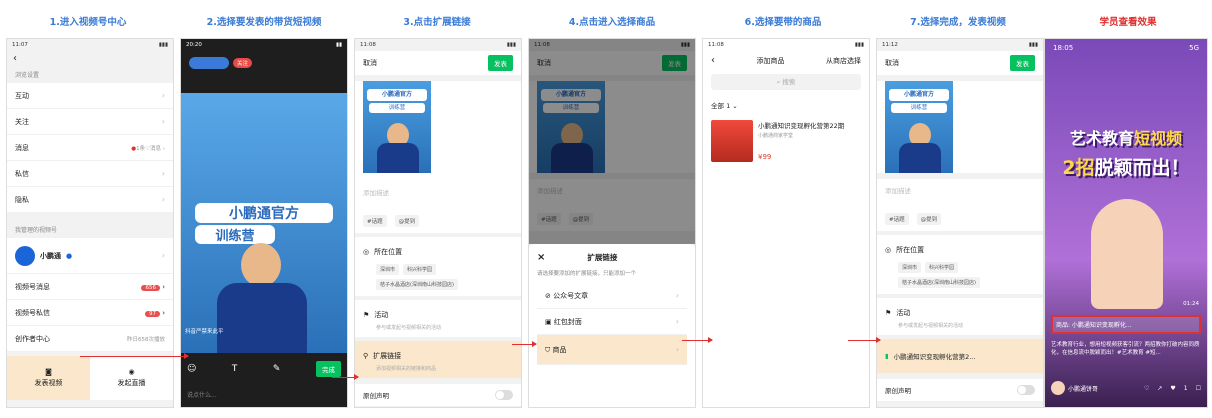  I want to click on original-toggle, so click(504, 395).